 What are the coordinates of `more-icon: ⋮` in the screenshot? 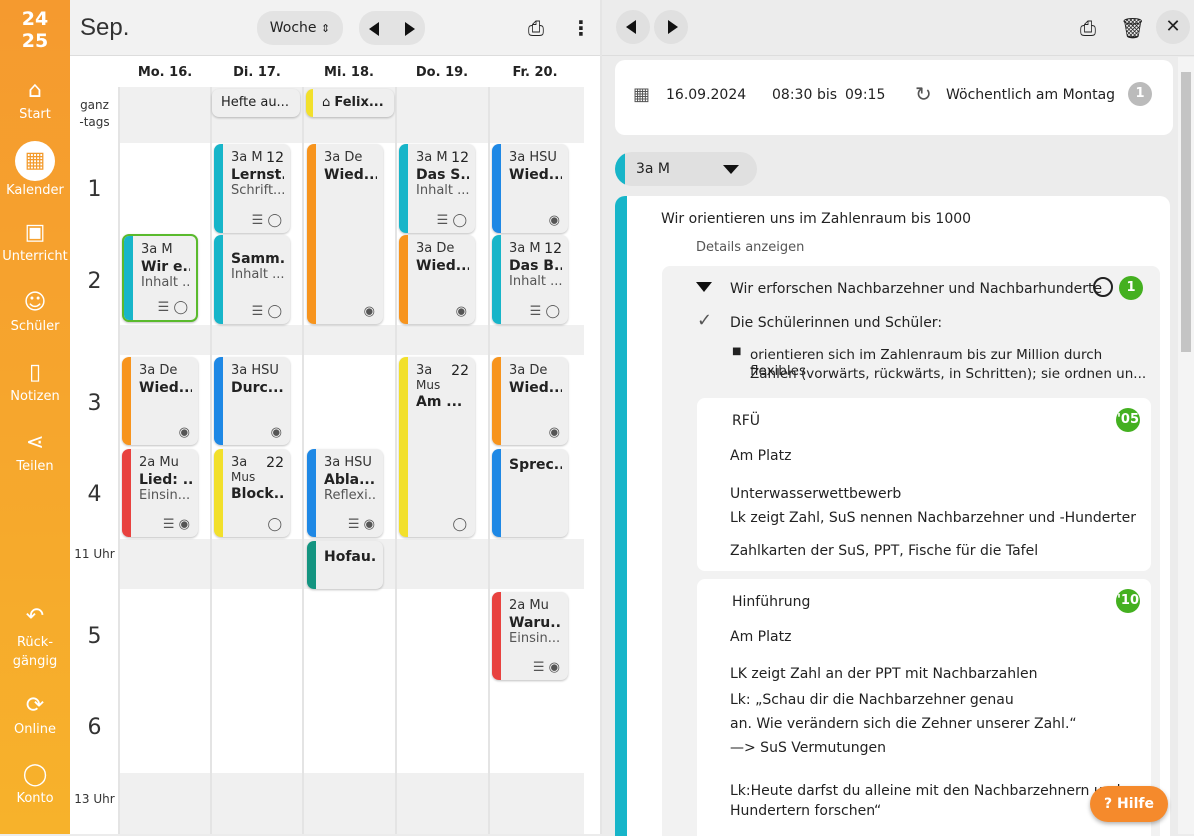 It's located at (581, 28).